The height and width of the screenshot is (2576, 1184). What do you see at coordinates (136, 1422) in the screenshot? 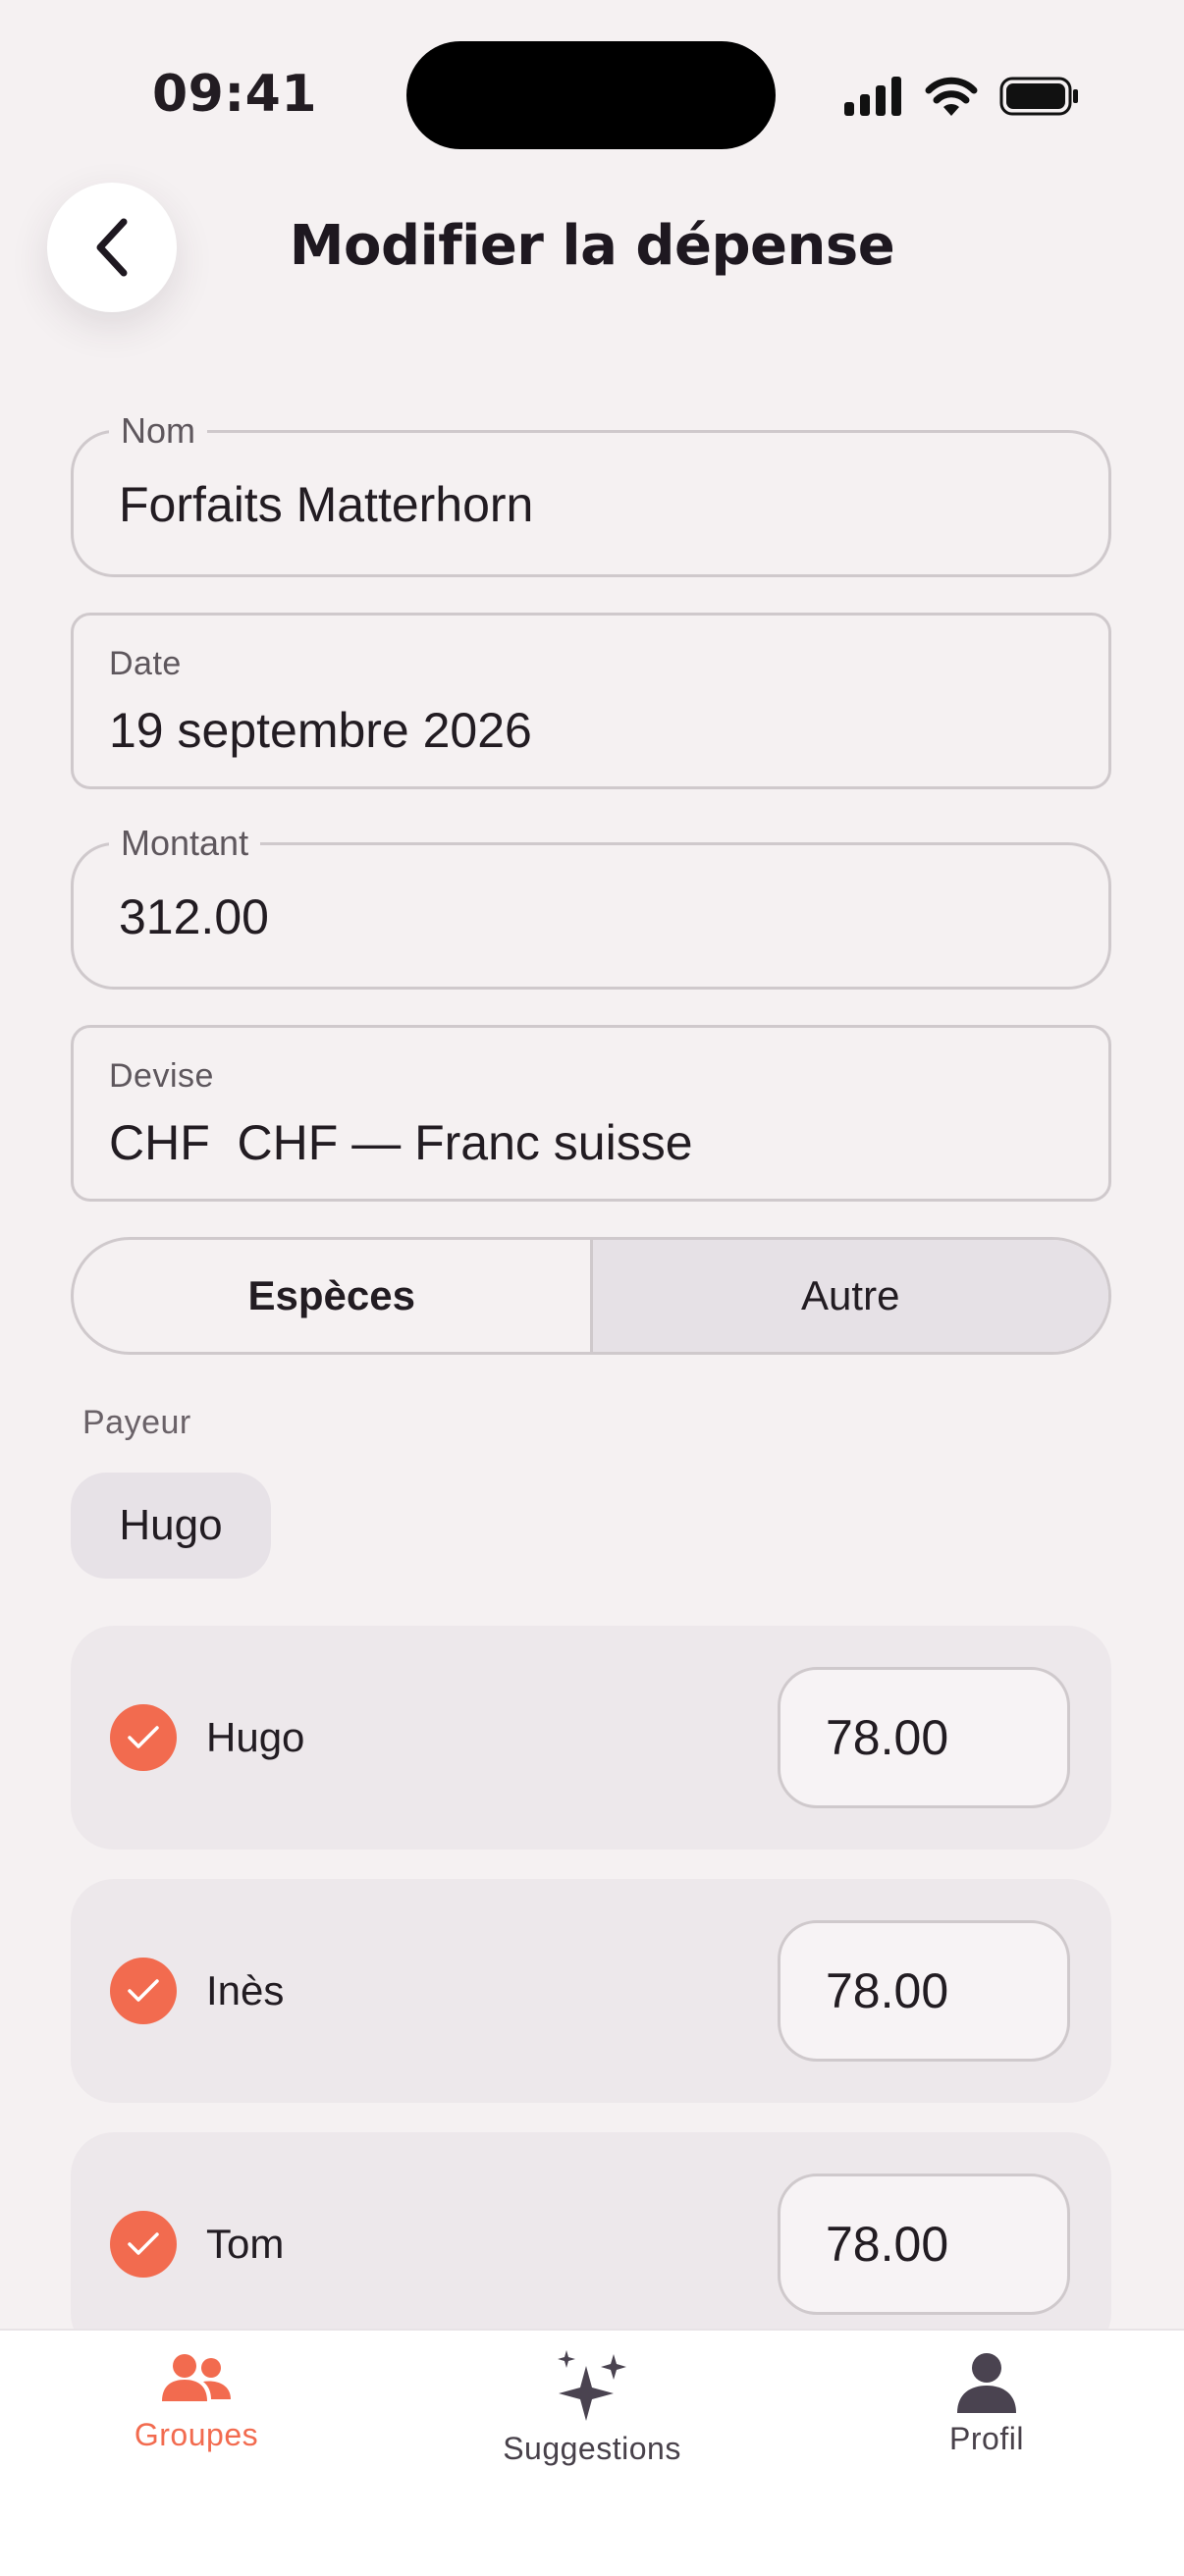
I see `payer-label: Payeur` at bounding box center [136, 1422].